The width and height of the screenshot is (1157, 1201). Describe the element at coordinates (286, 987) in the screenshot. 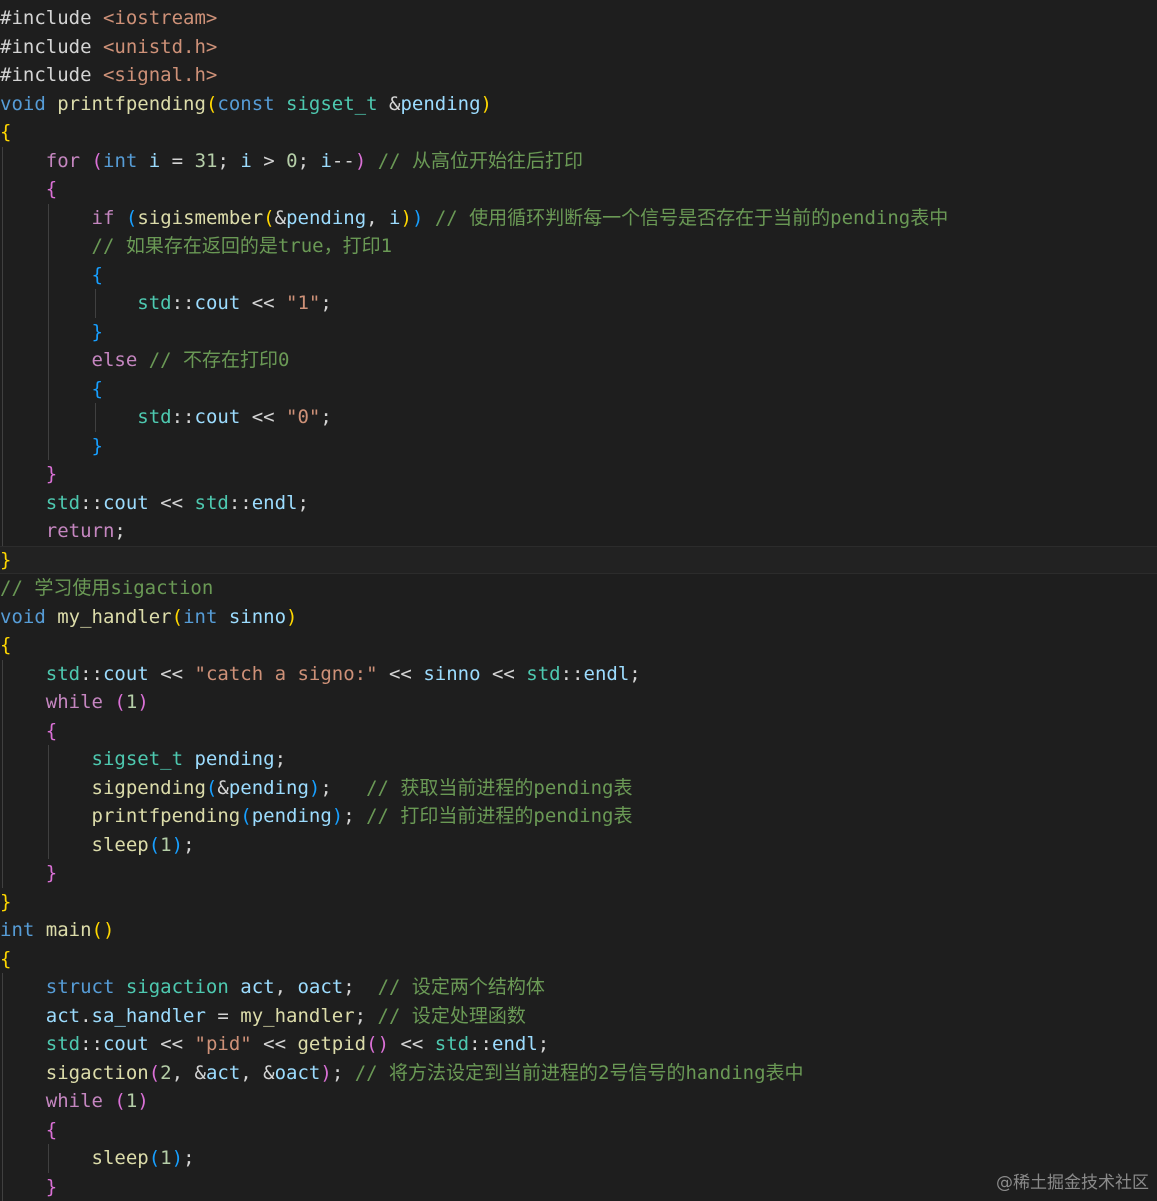

I see `code-token-plain: ,` at that location.